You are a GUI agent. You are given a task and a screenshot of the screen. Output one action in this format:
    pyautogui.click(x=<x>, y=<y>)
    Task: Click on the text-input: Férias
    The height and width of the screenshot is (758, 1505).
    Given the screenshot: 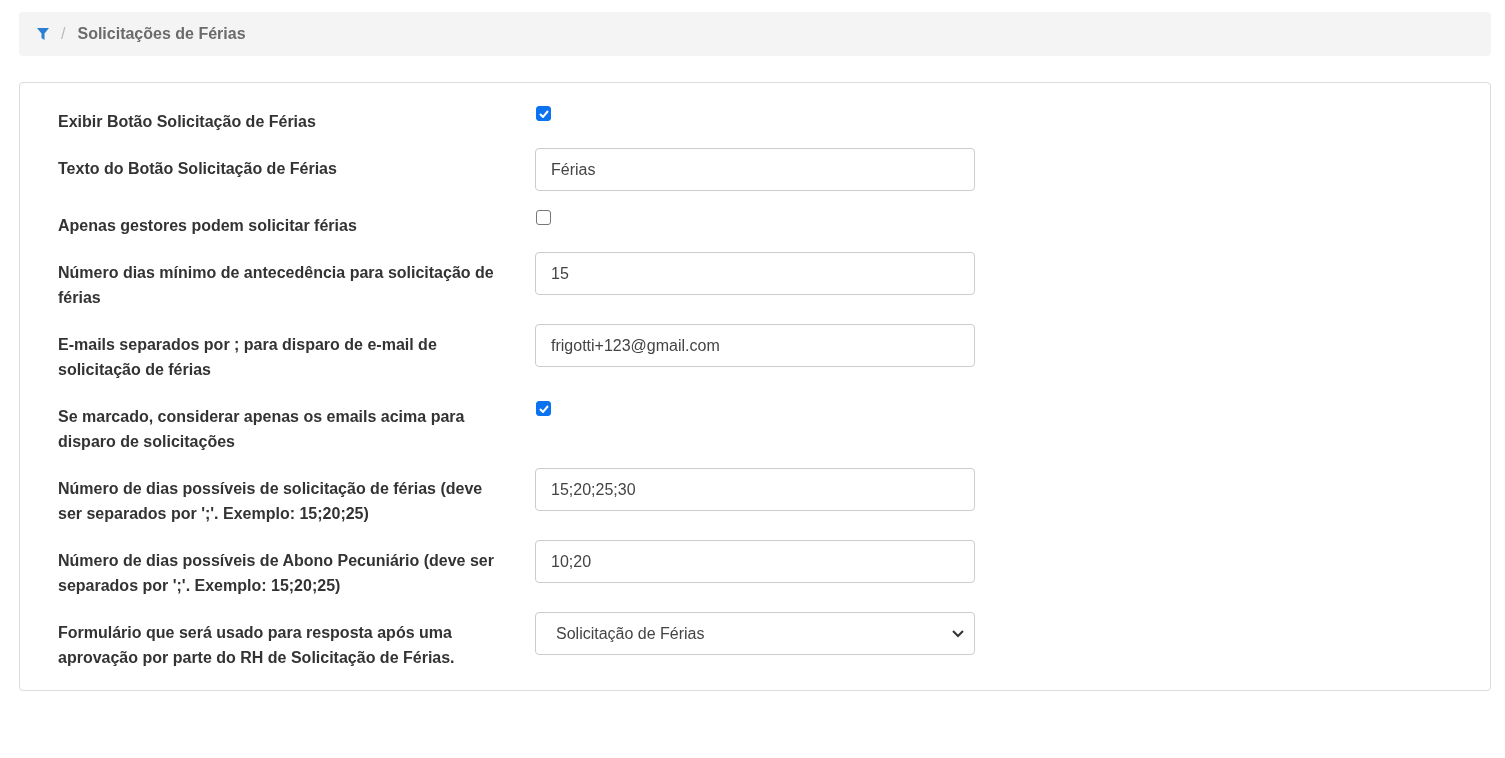 What is the action you would take?
    pyautogui.click(x=755, y=169)
    